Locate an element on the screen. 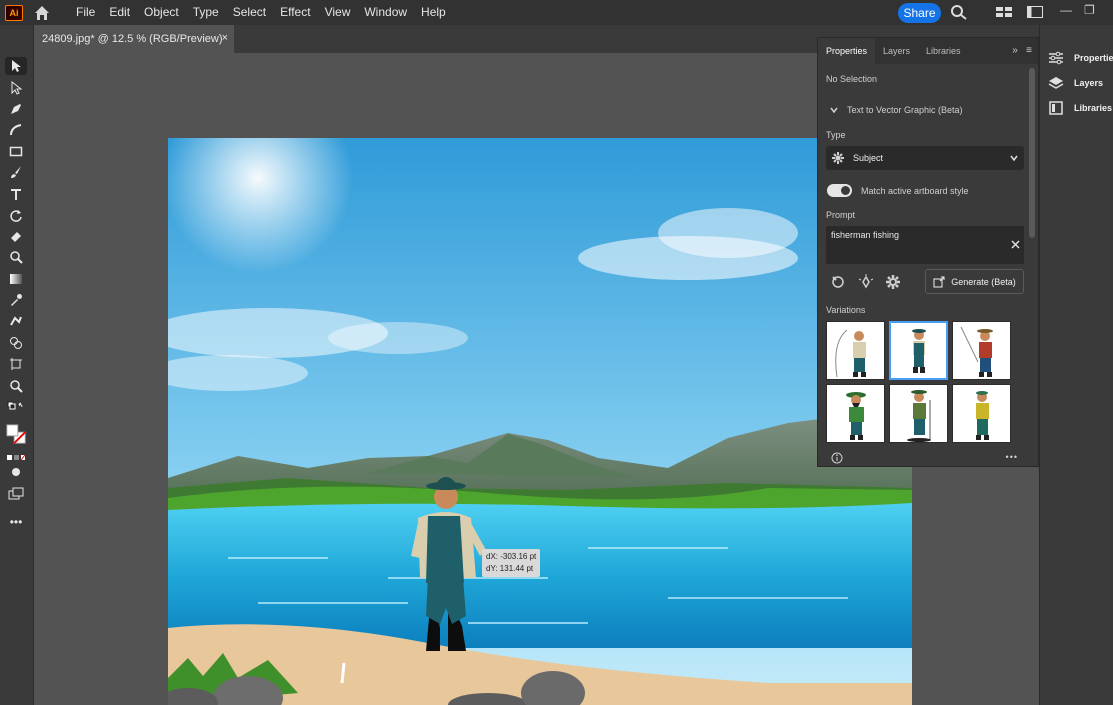 The width and height of the screenshot is (1113, 705). menu-select: Select is located at coordinates (249, 12).